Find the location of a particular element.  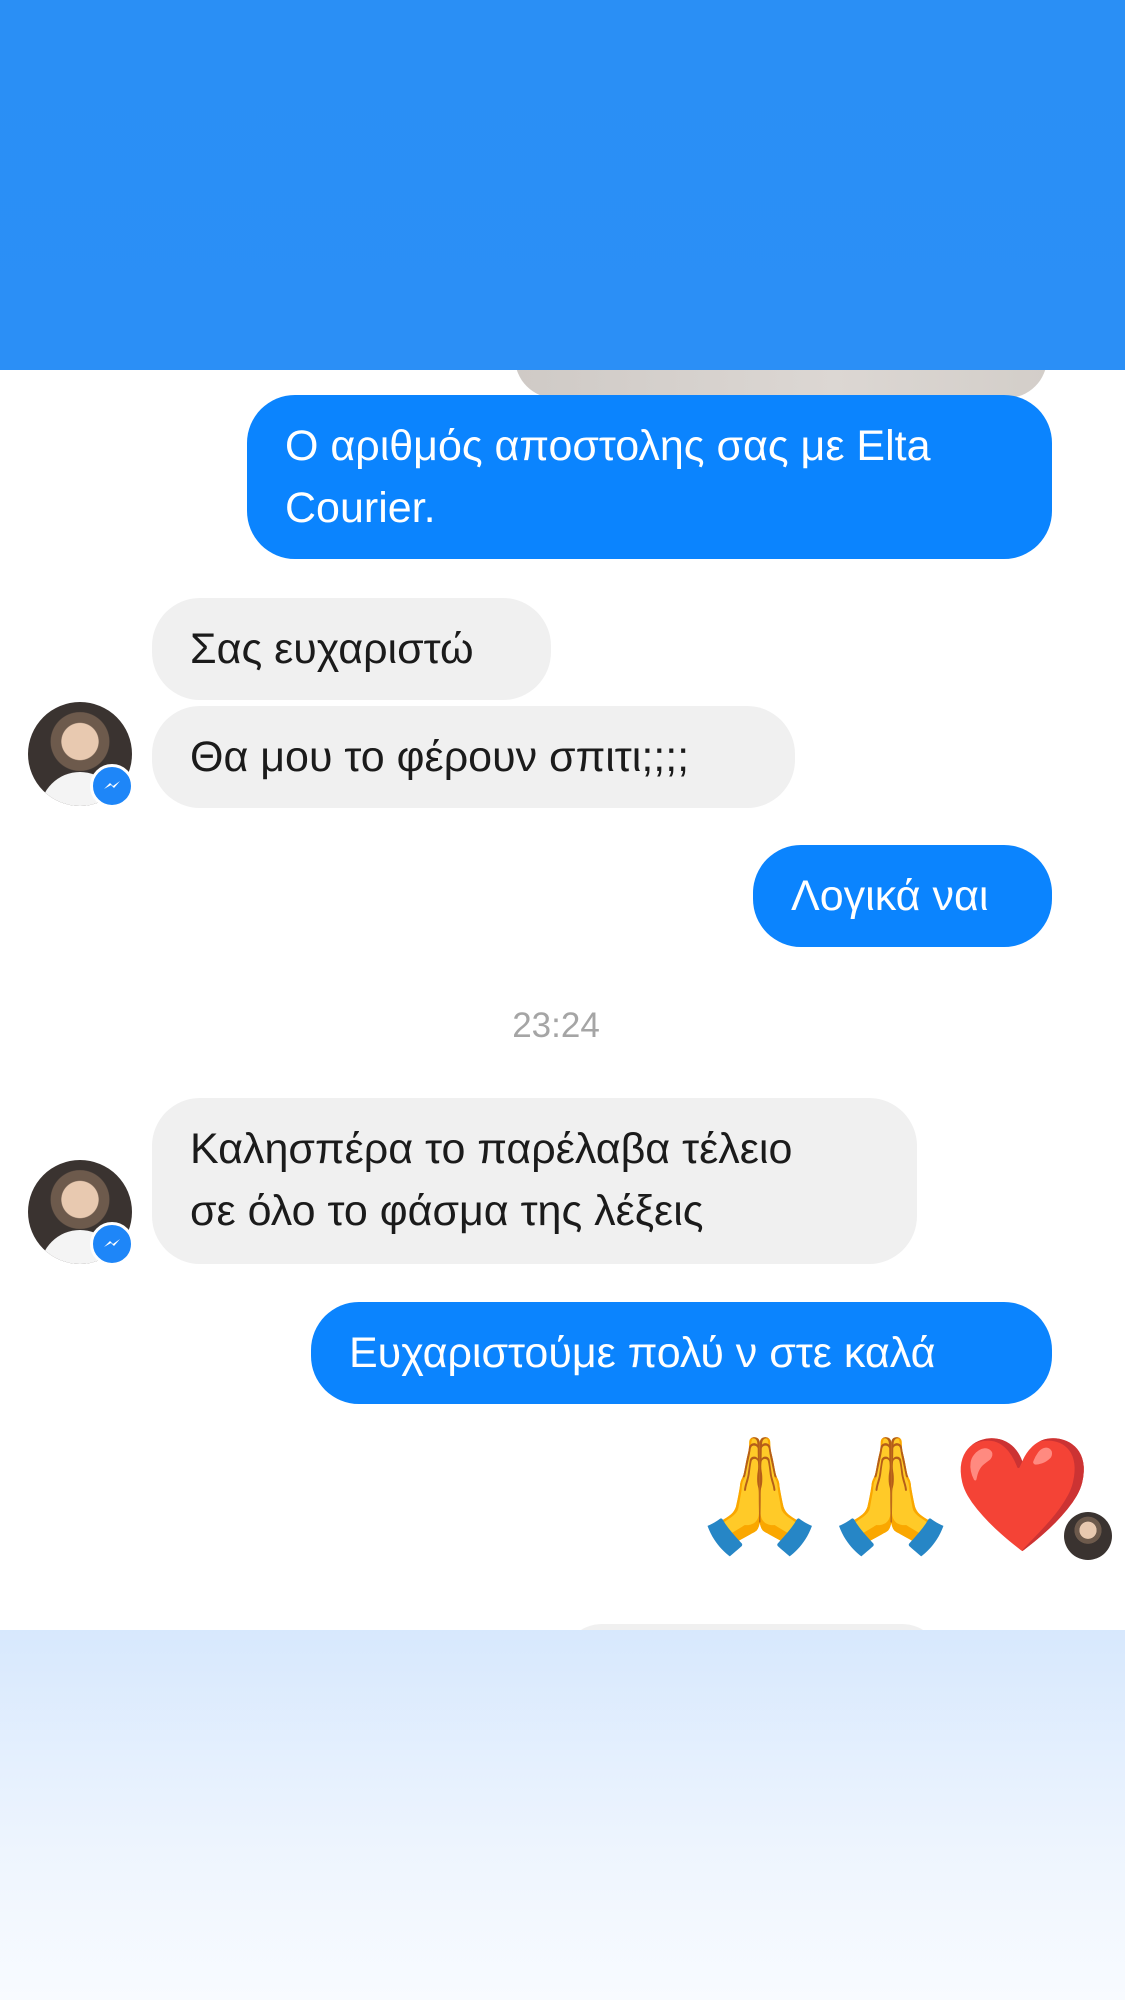

incoming-message-bubble: Θα μου το φέρουν σπιτι;;;; is located at coordinates (473, 757).